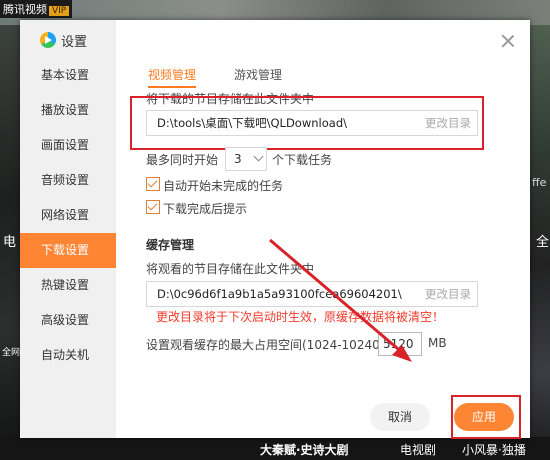  Describe the element at coordinates (337, 297) in the screenshot. I see `annotation-arrow-line` at that location.